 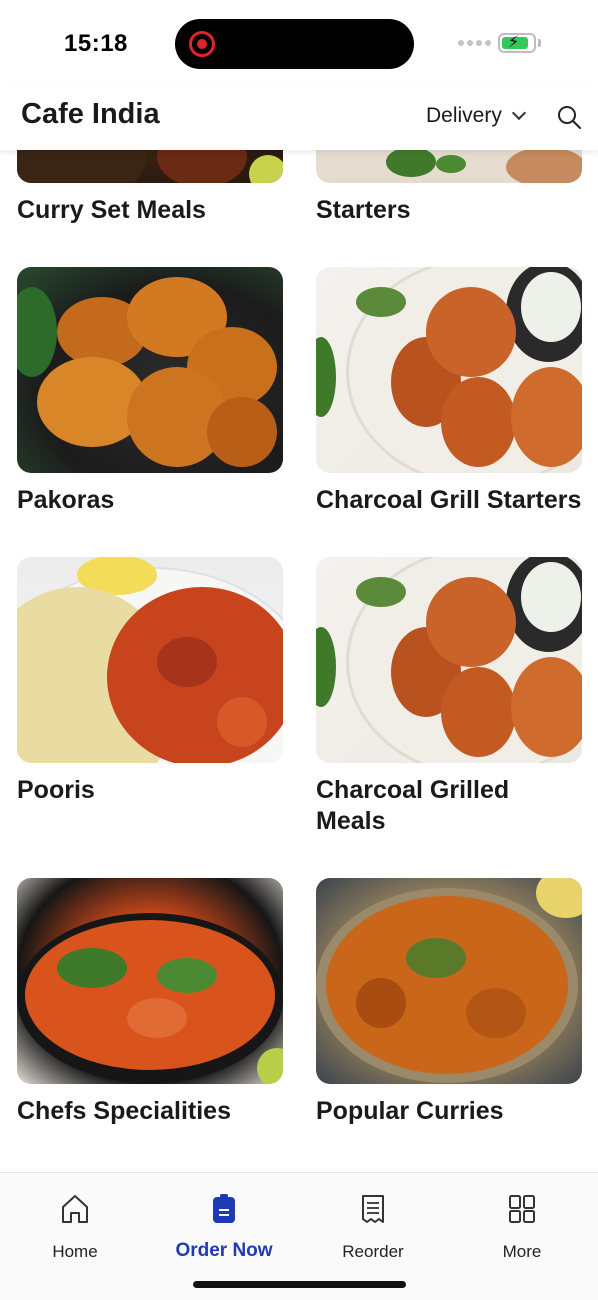 What do you see at coordinates (224, 1250) in the screenshot?
I see `nav-label: Order Now` at bounding box center [224, 1250].